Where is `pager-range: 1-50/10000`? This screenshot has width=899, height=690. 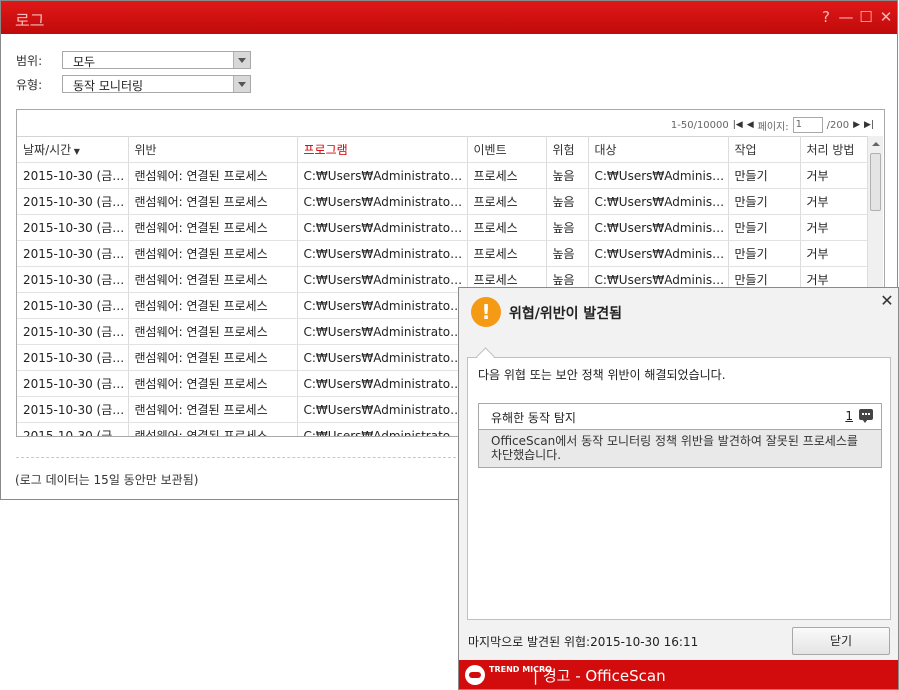 pager-range: 1-50/10000 is located at coordinates (699, 125).